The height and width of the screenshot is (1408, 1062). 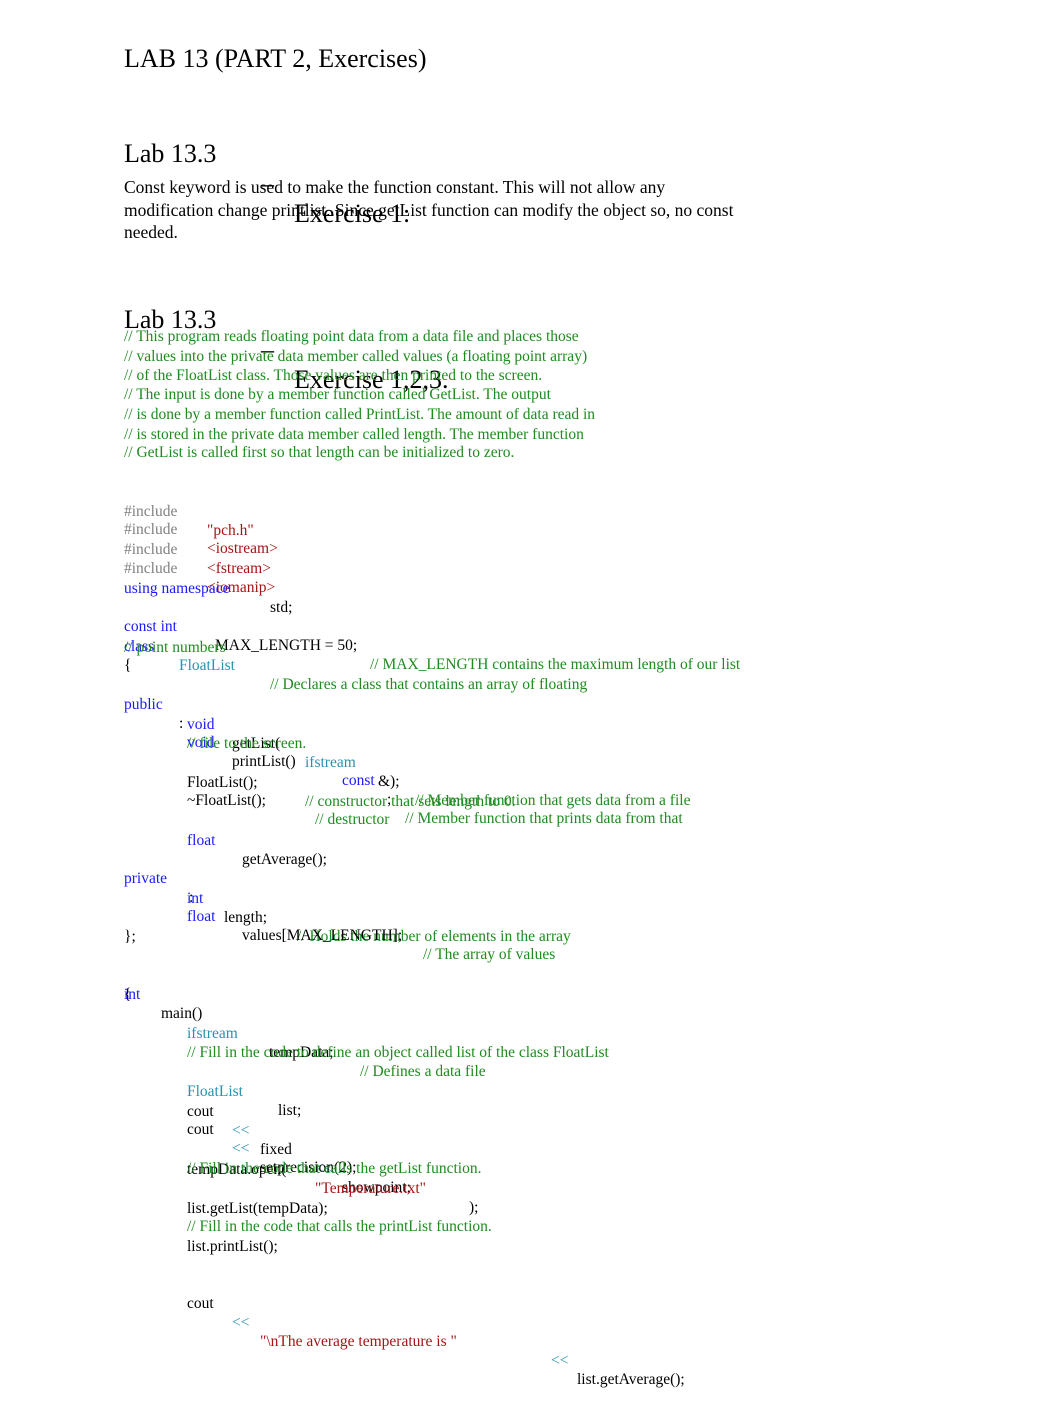 What do you see at coordinates (276, 1149) in the screenshot?
I see `manipulator: fixed` at bounding box center [276, 1149].